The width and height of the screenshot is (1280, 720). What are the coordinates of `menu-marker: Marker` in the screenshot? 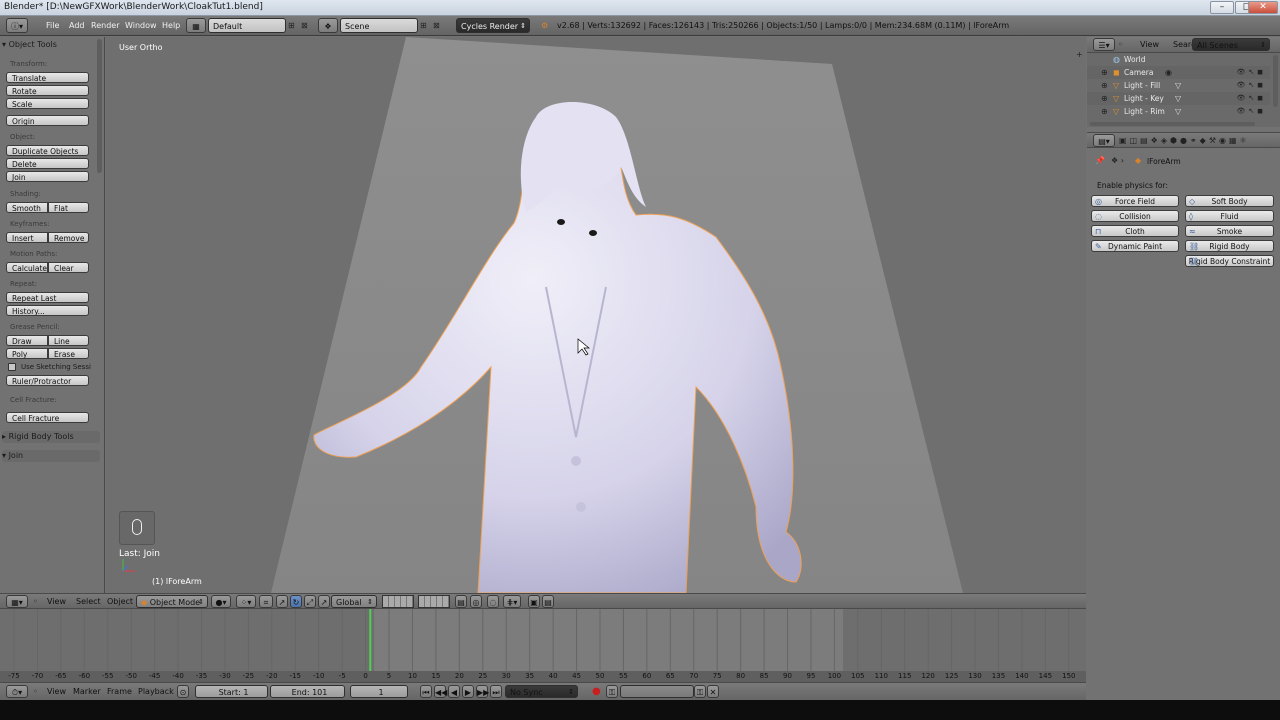 It's located at (87, 691).